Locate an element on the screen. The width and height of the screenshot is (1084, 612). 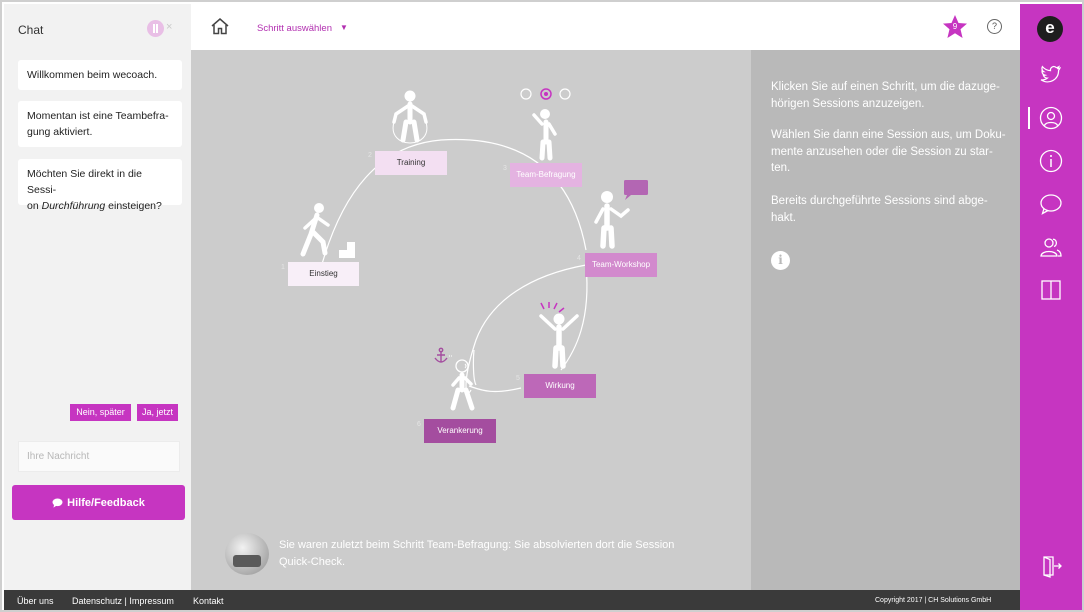
last-step-message-text: Quick-Check. is located at coordinates (312, 562).